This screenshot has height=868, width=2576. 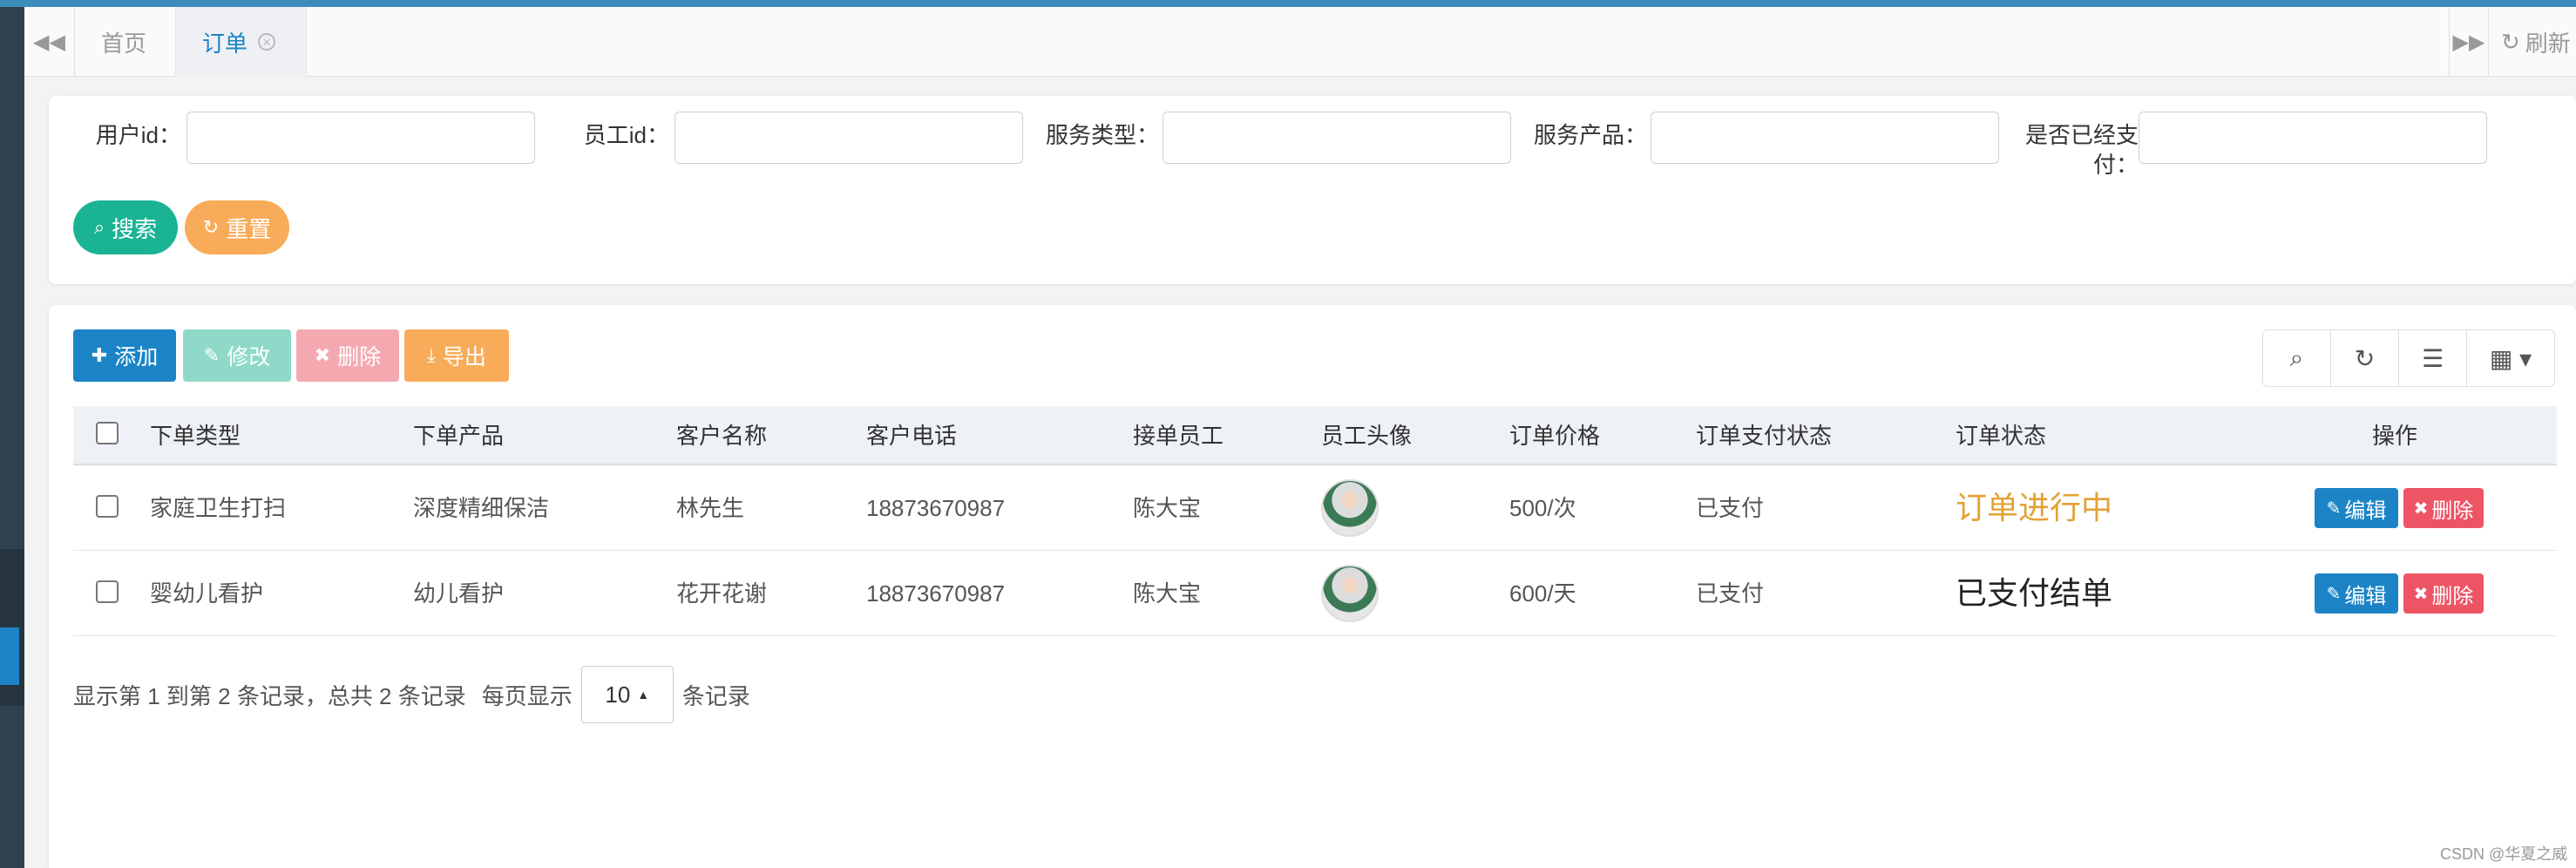 What do you see at coordinates (207, 593) in the screenshot?
I see `cell-order-type: 婴幼儿看护` at bounding box center [207, 593].